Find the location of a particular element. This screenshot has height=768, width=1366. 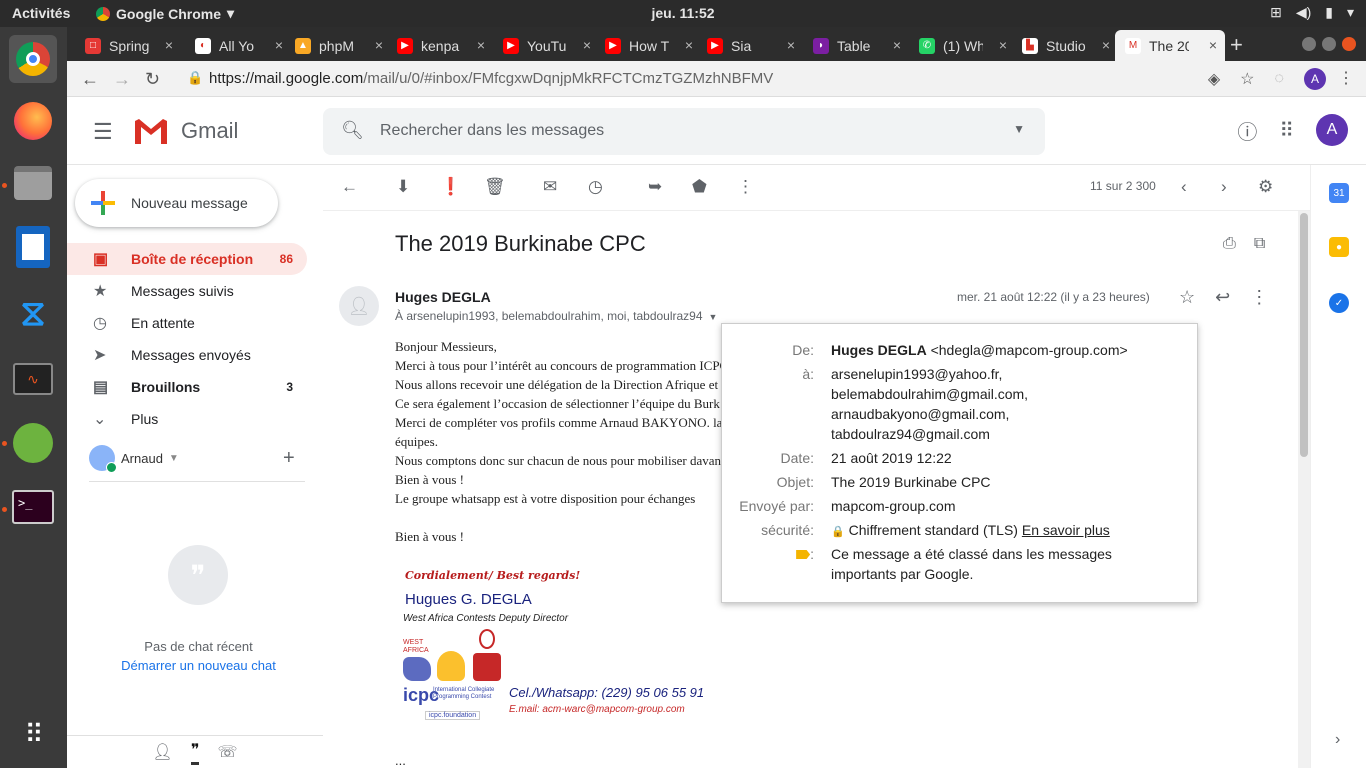

close-window-button is located at coordinates (1349, 44).